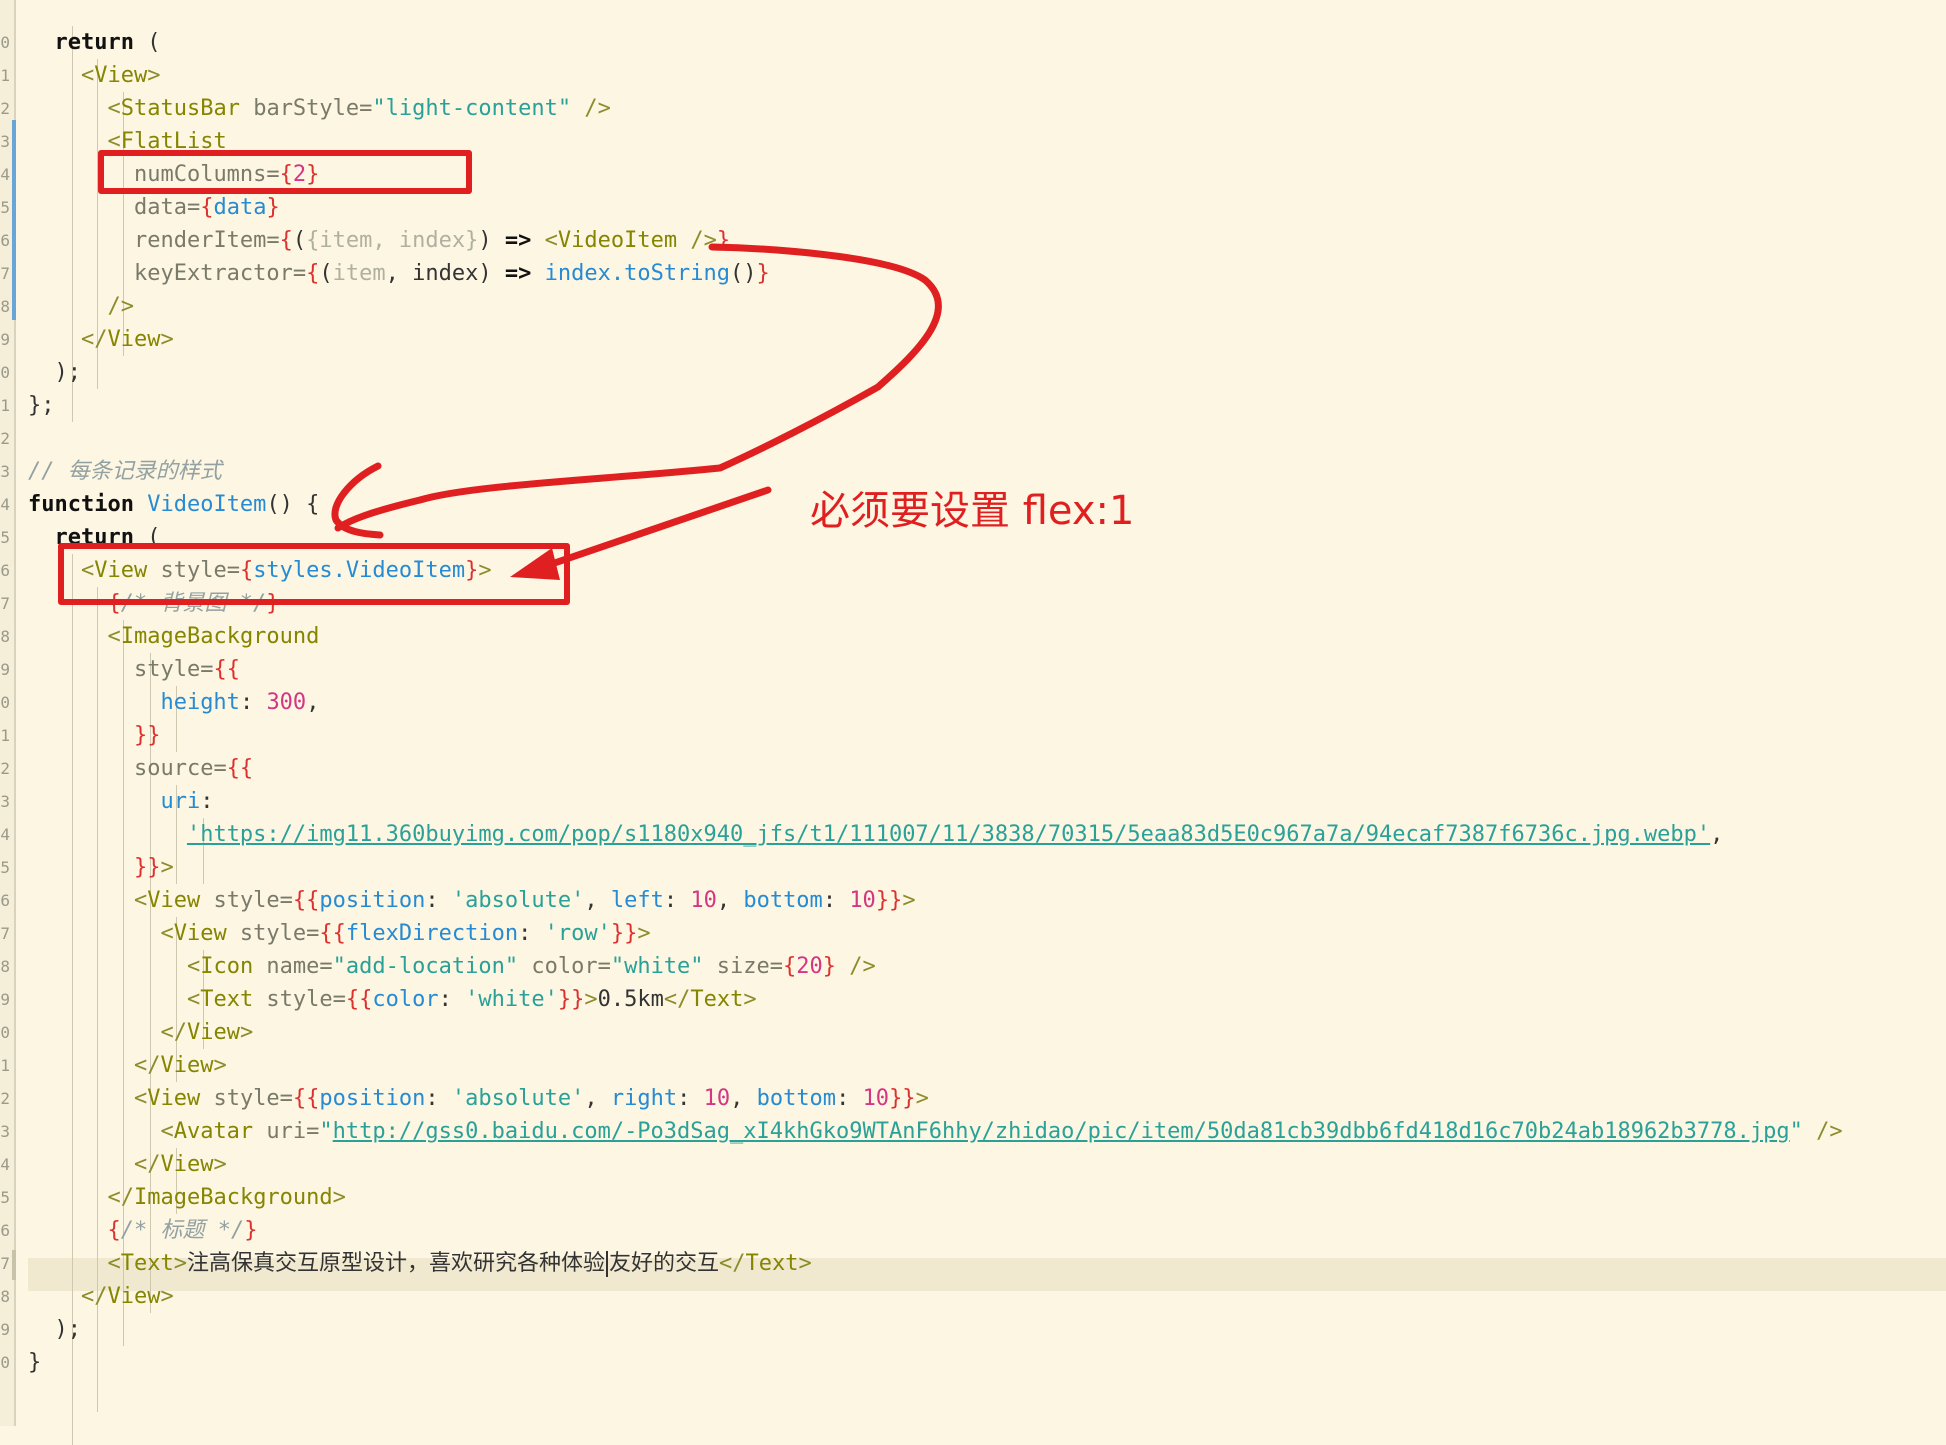 The width and height of the screenshot is (1946, 1445). What do you see at coordinates (220, 273) in the screenshot?
I see `code-token: keyExtractor=` at bounding box center [220, 273].